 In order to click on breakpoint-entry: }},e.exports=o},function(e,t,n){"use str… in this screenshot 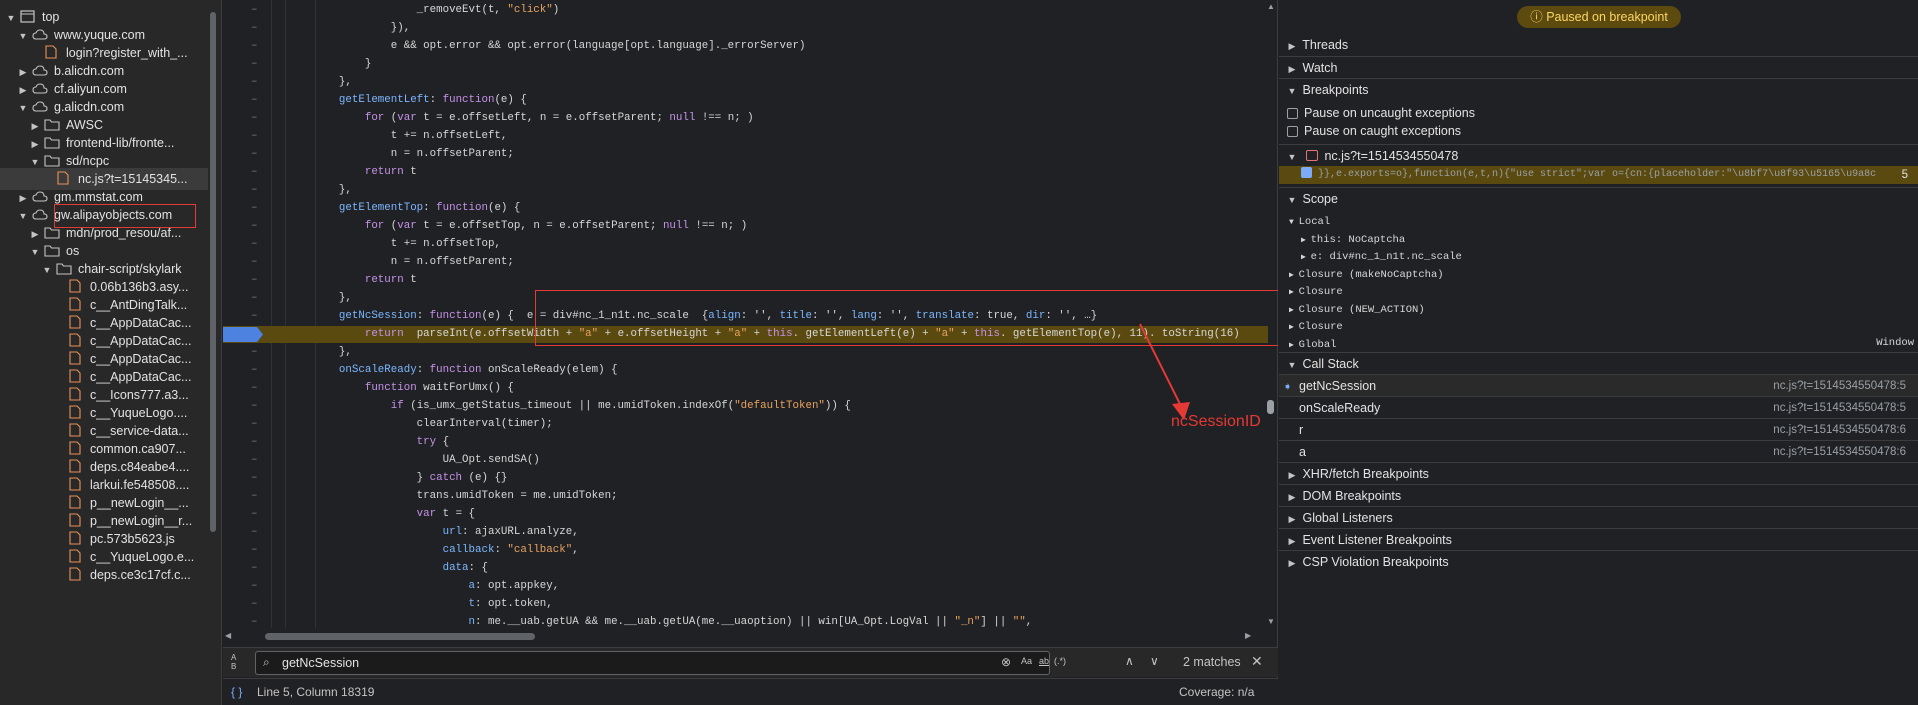, I will do `click(1598, 175)`.